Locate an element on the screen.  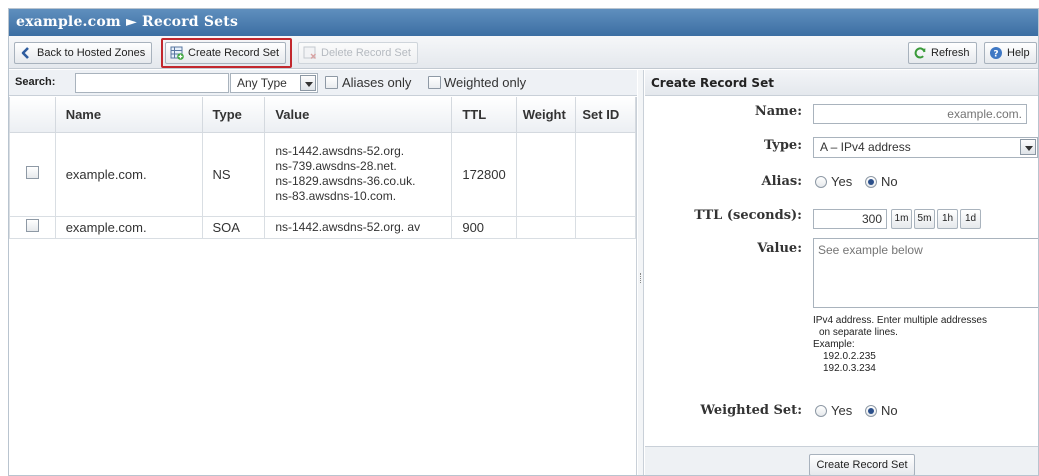
alias-no-radio is located at coordinates (871, 182).